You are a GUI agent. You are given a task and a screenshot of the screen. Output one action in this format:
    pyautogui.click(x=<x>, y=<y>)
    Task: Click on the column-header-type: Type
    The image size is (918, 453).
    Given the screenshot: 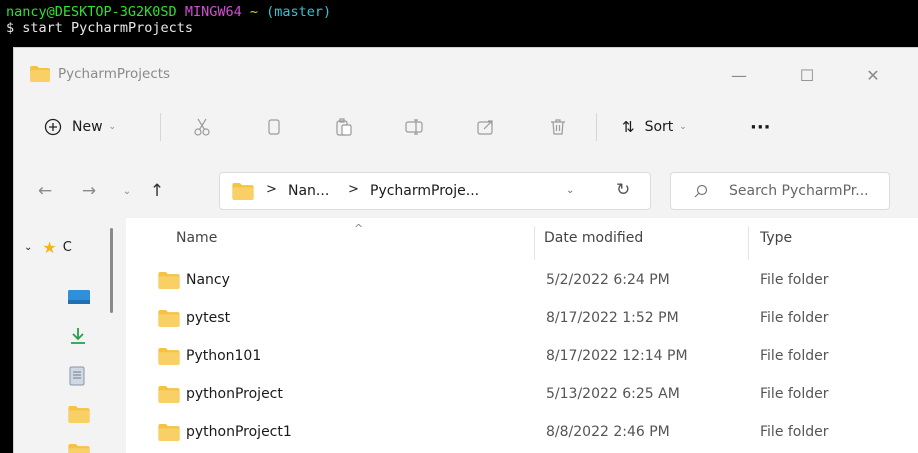 What is the action you would take?
    pyautogui.click(x=776, y=238)
    